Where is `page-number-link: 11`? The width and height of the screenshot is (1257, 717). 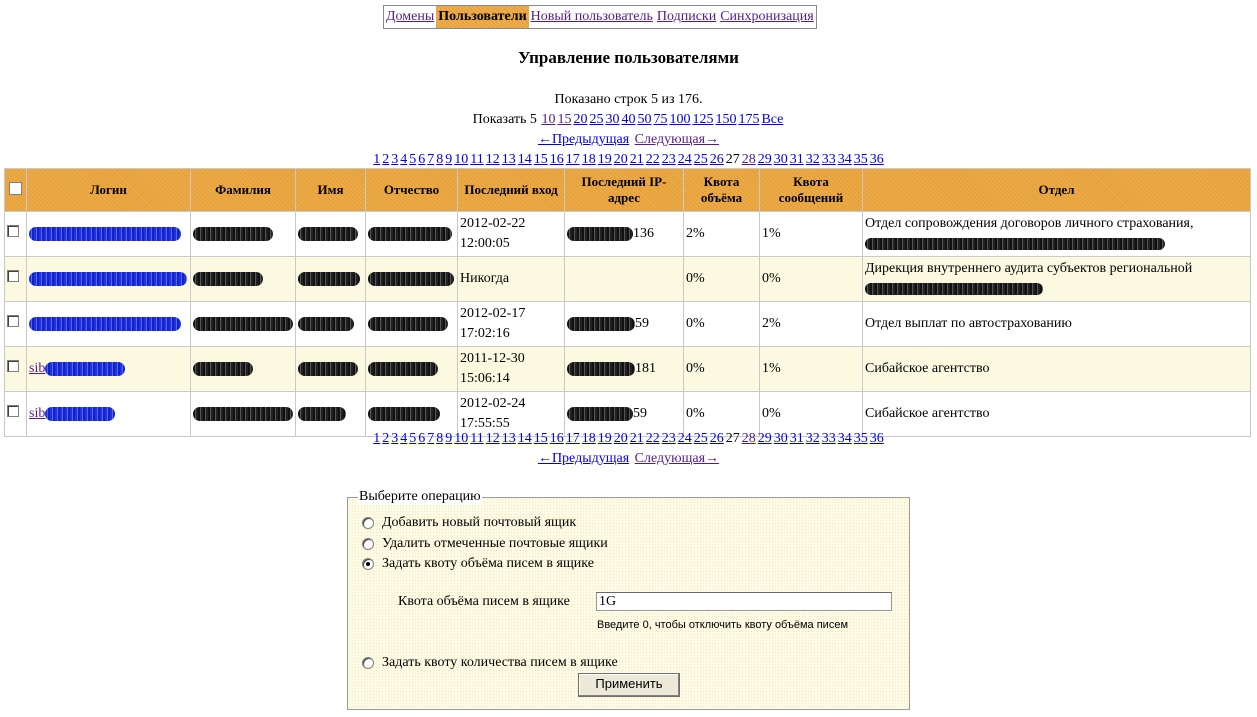 page-number-link: 11 is located at coordinates (476, 438).